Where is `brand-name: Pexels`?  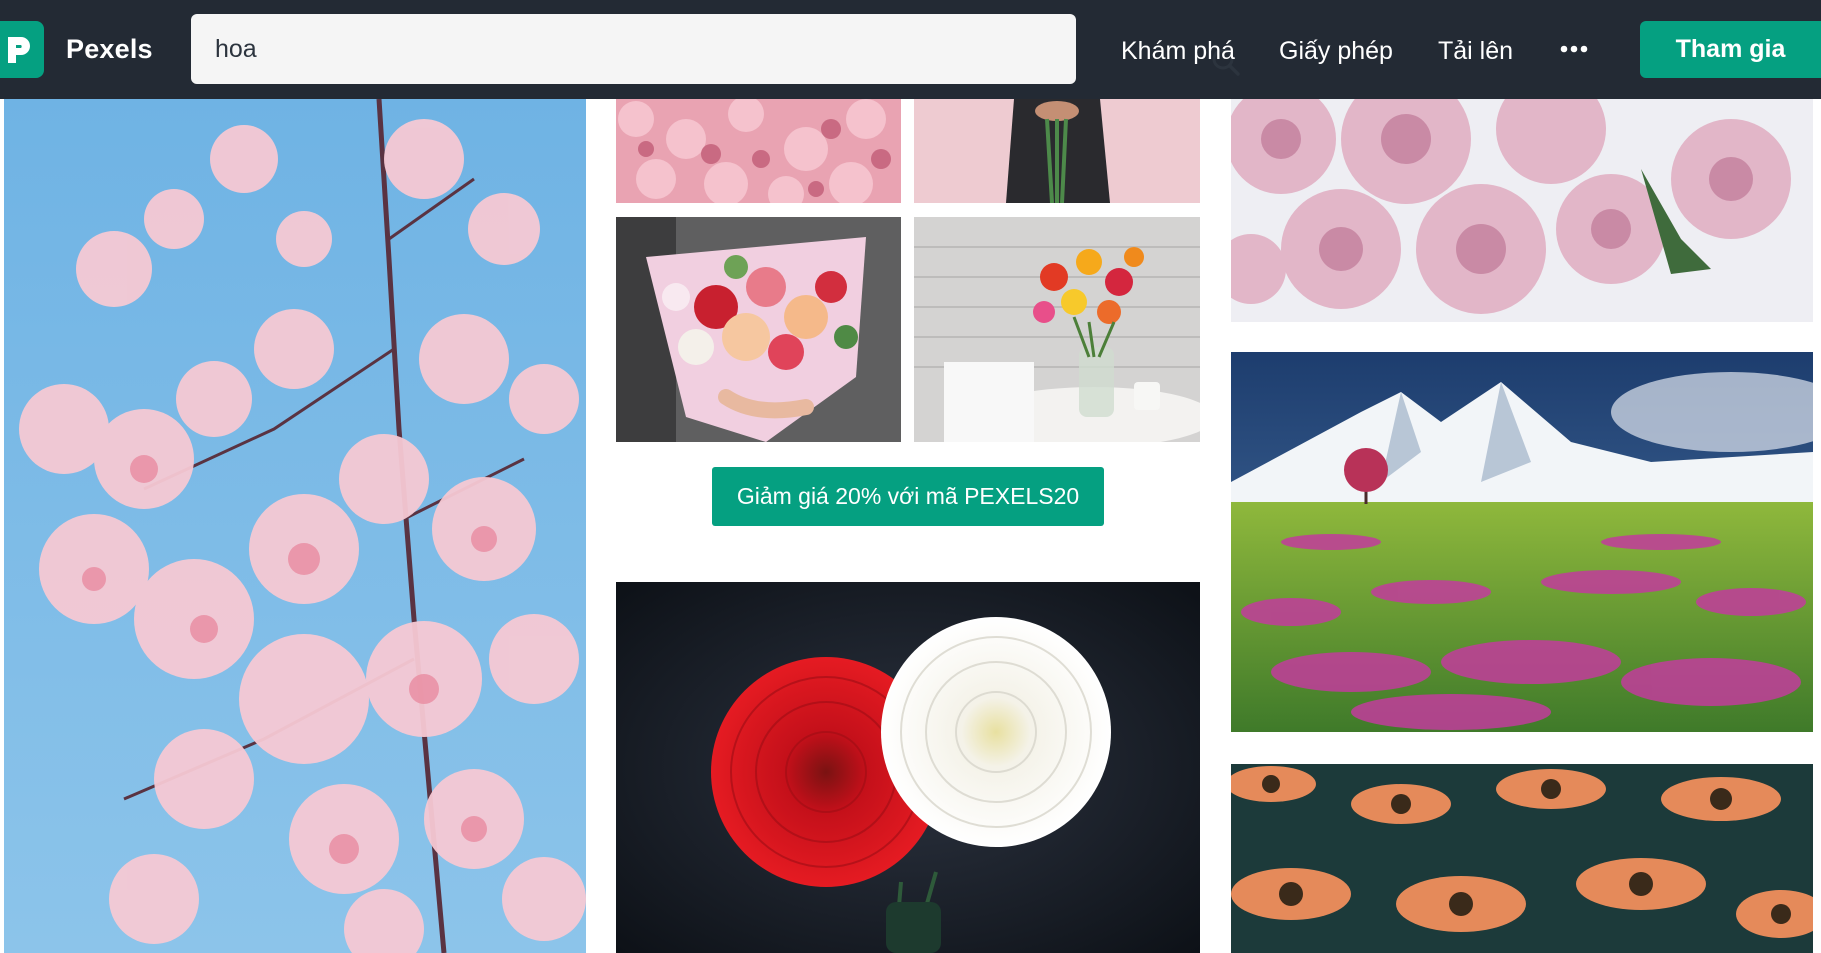 brand-name: Pexels is located at coordinates (109, 49).